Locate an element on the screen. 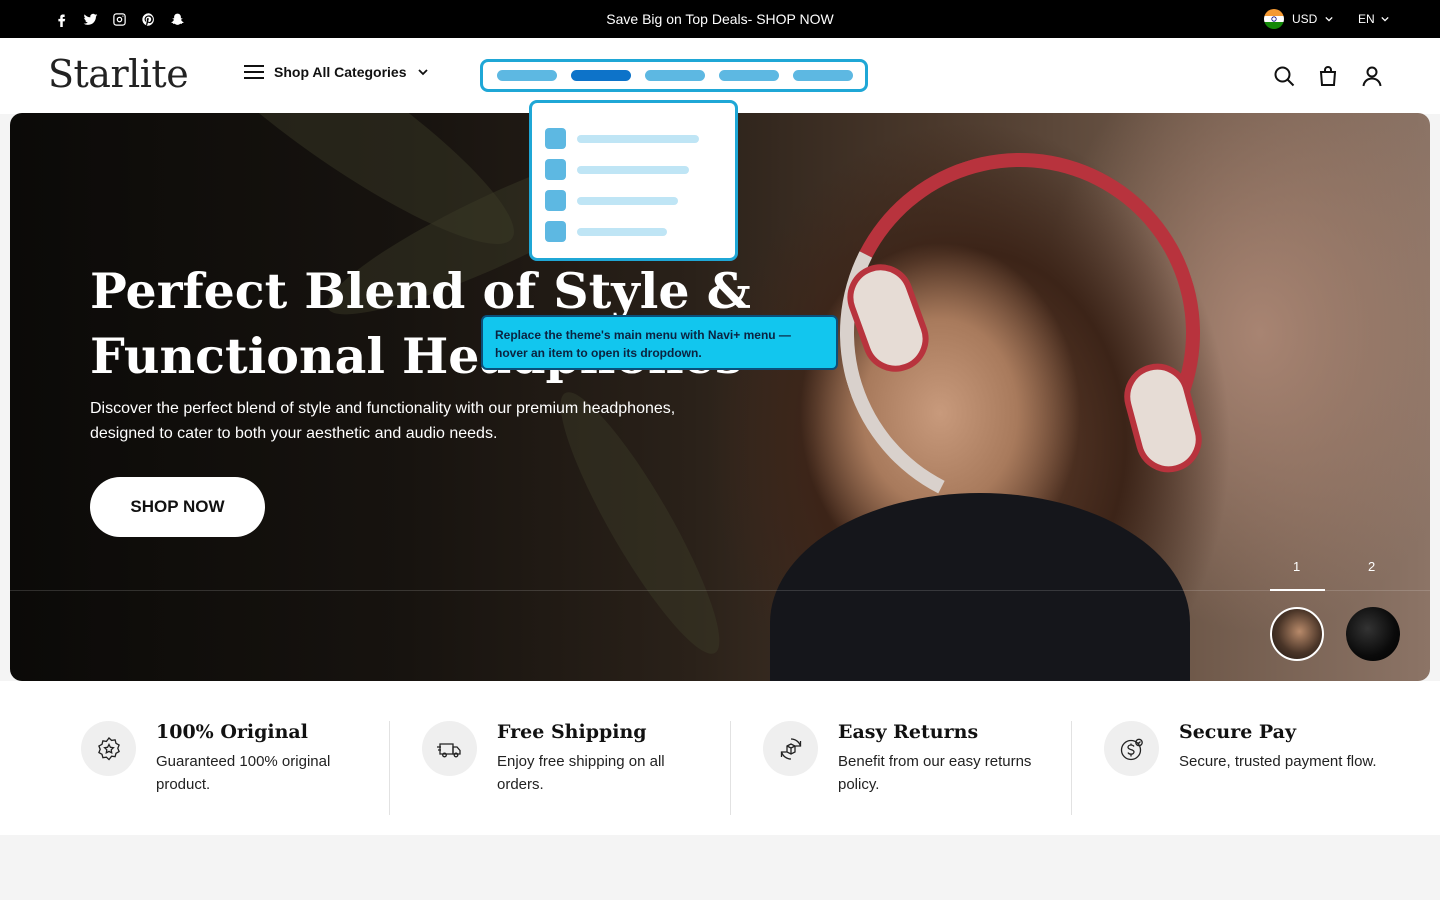 This screenshot has width=1440, height=900. badge-star-icon is located at coordinates (108, 748).